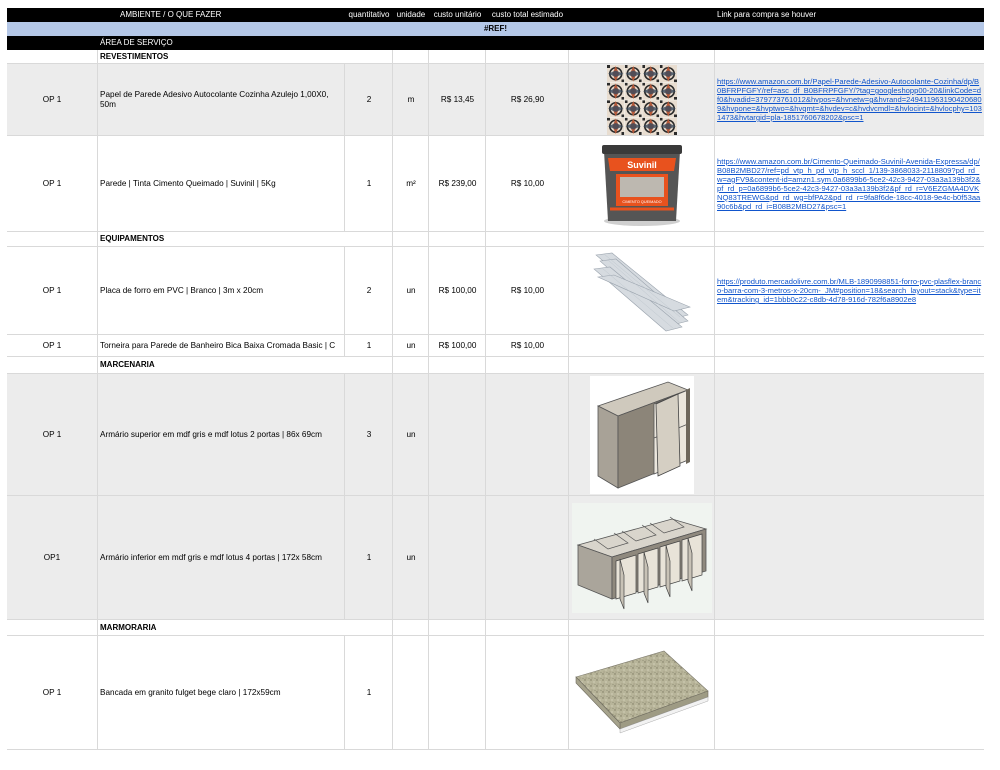 This screenshot has width=1000, height=770. I want to click on suvinil-paint-bucket-image: Suvinil CIMENTO QUEIMADO, so click(642, 185).